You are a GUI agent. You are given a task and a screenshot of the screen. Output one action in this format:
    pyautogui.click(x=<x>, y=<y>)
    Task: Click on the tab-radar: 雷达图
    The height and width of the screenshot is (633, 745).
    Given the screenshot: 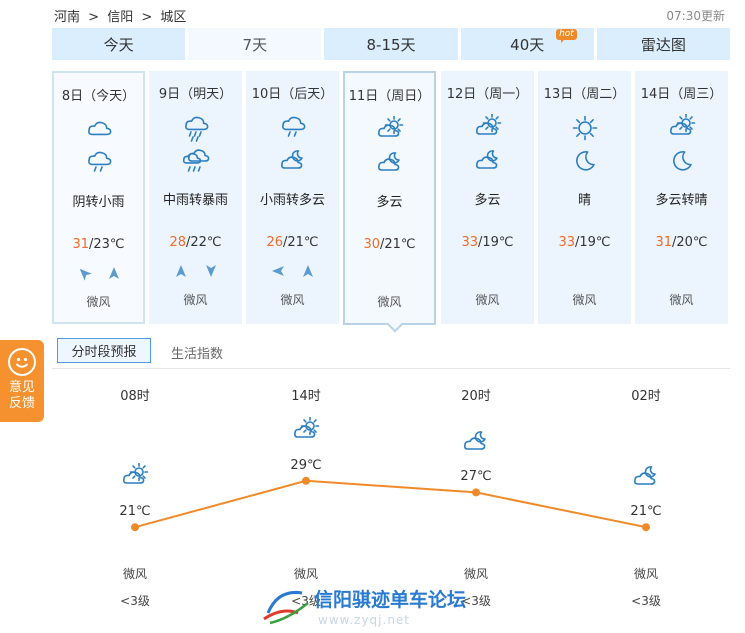 What is the action you would take?
    pyautogui.click(x=663, y=44)
    